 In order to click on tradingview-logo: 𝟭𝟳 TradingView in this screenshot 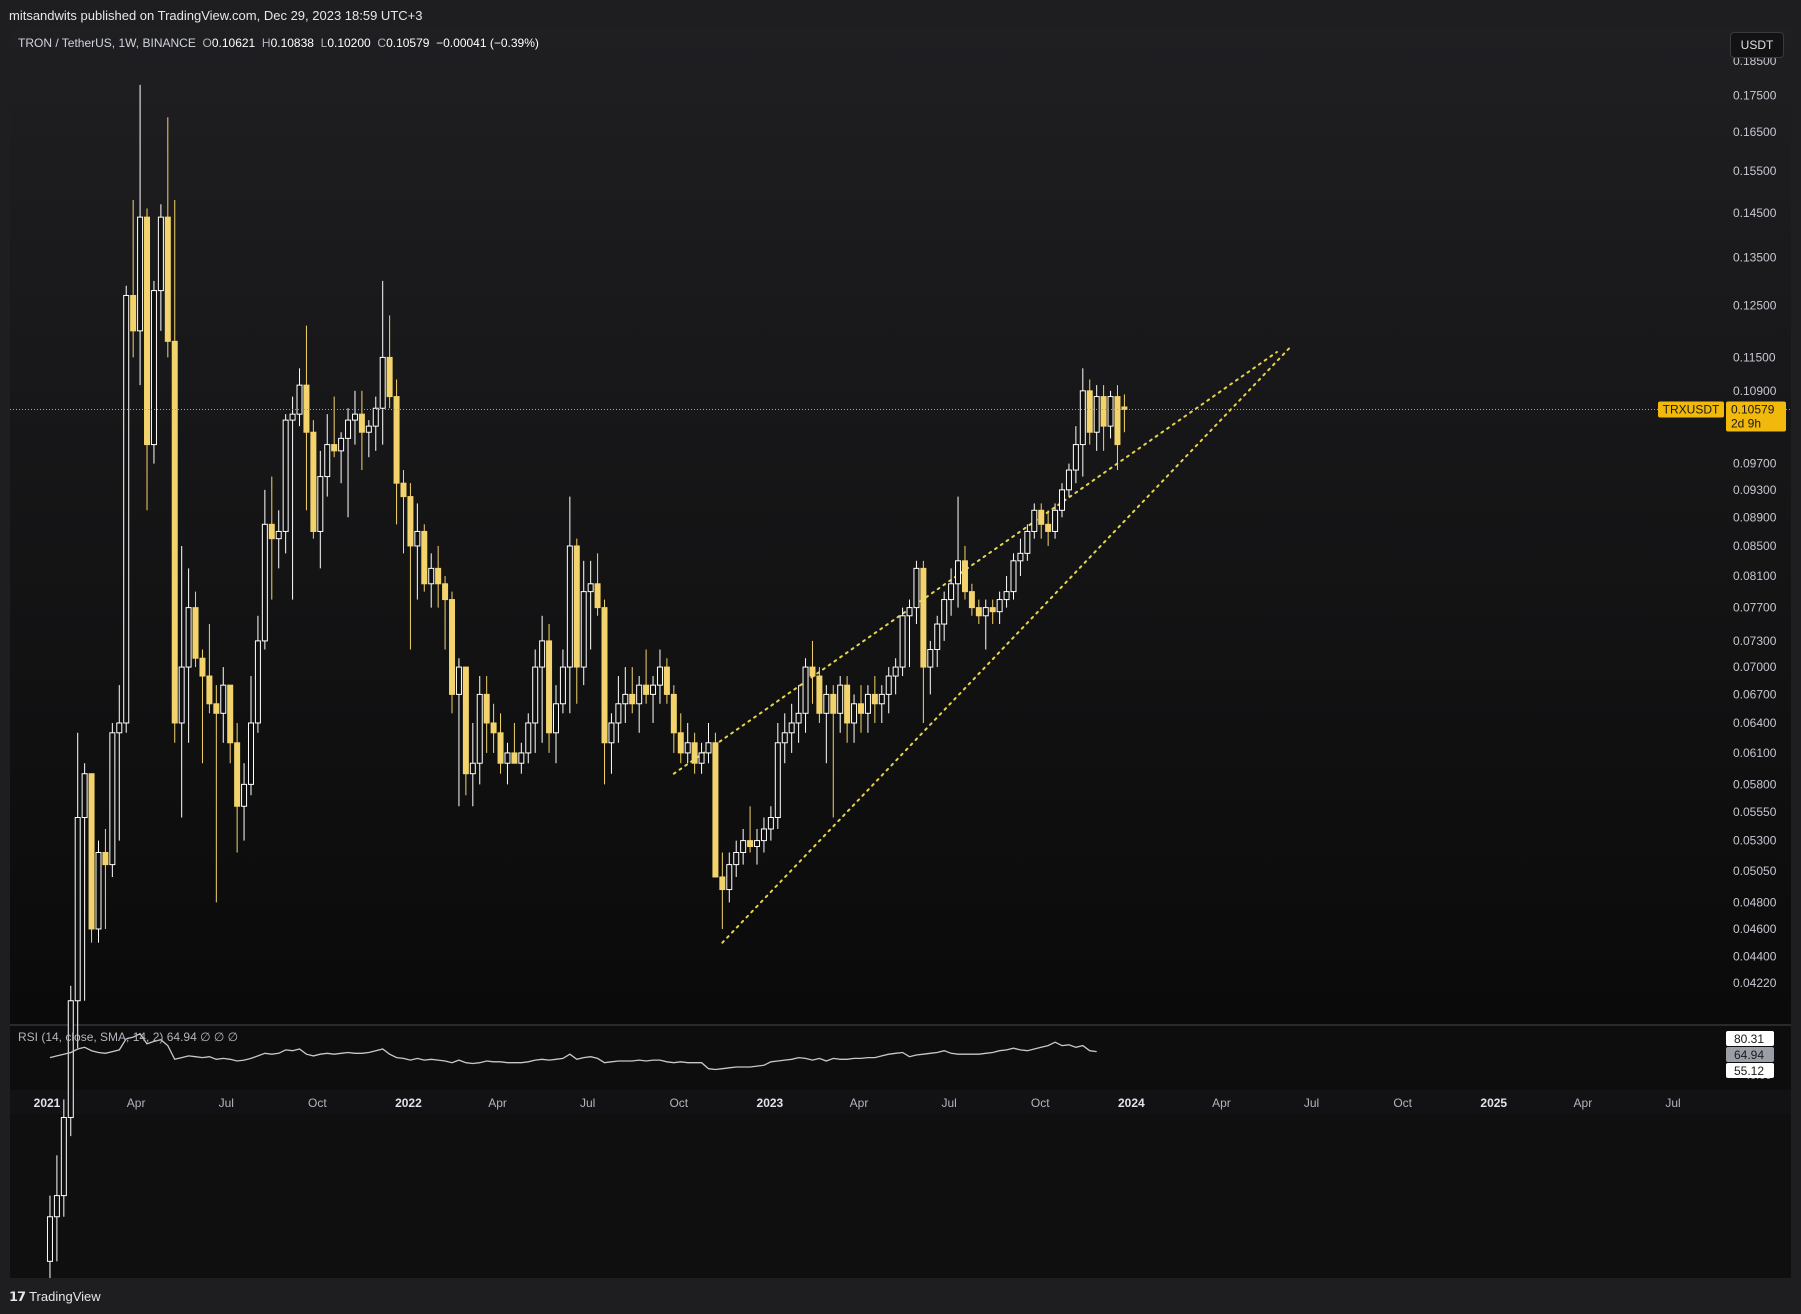, I will do `click(55, 1297)`.